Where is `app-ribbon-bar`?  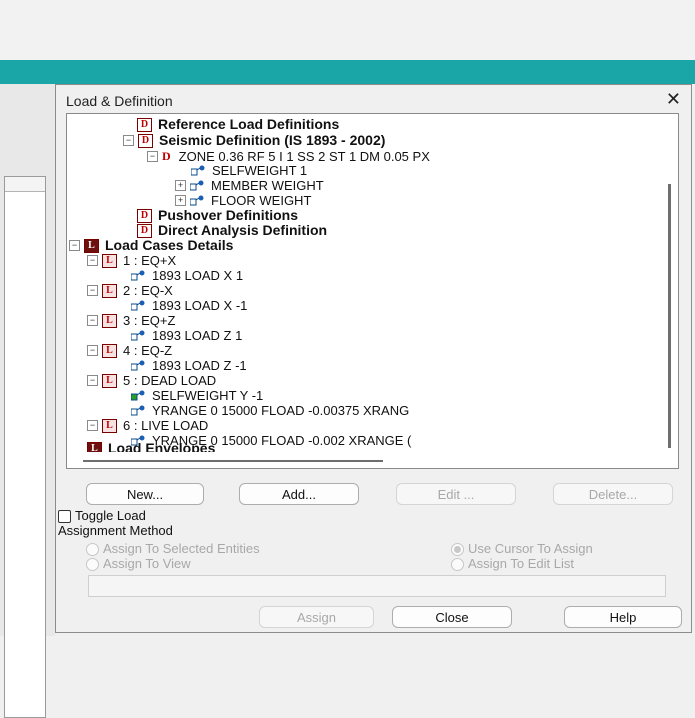 app-ribbon-bar is located at coordinates (347, 72).